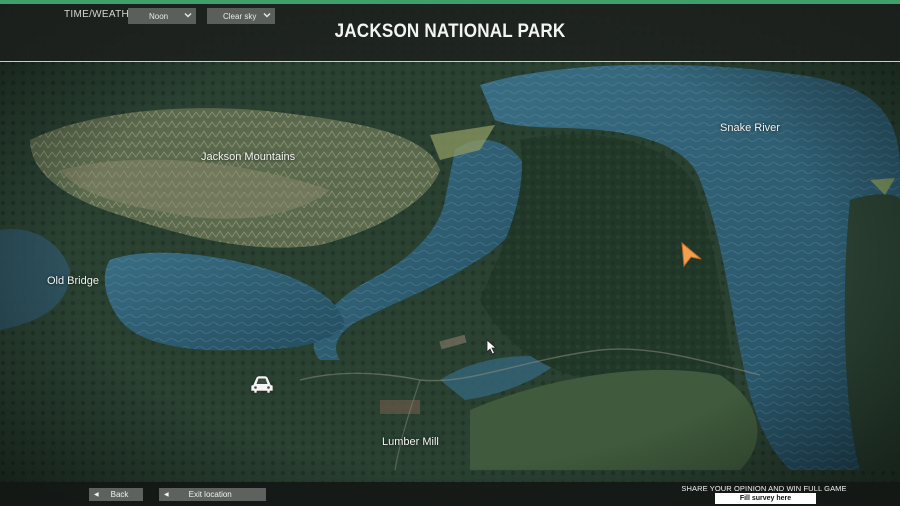 The width and height of the screenshot is (900, 506). Describe the element at coordinates (492, 347) in the screenshot. I see `mouse-cursor-icon` at that location.